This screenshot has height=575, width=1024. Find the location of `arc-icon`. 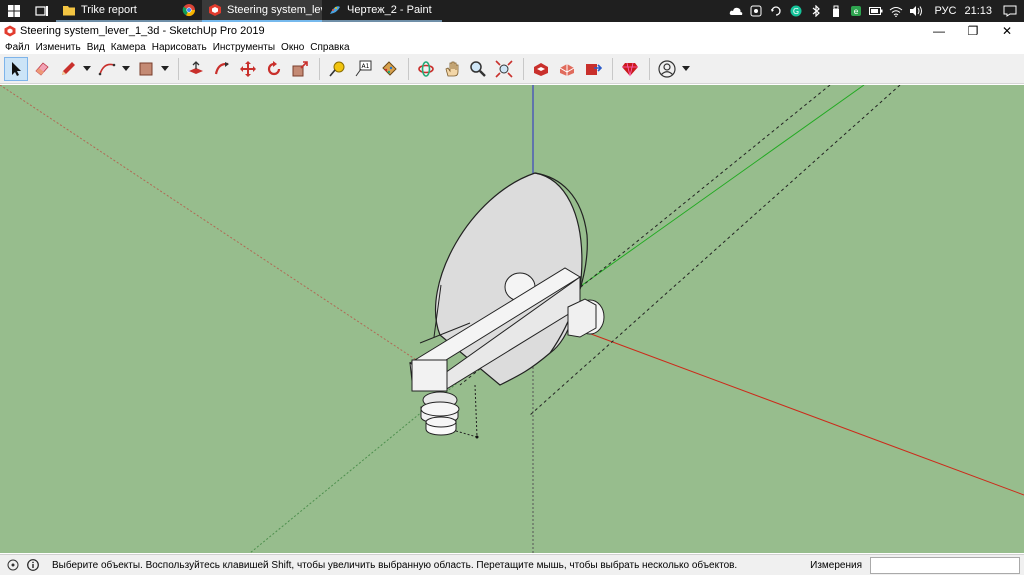

arc-icon is located at coordinates (107, 69).